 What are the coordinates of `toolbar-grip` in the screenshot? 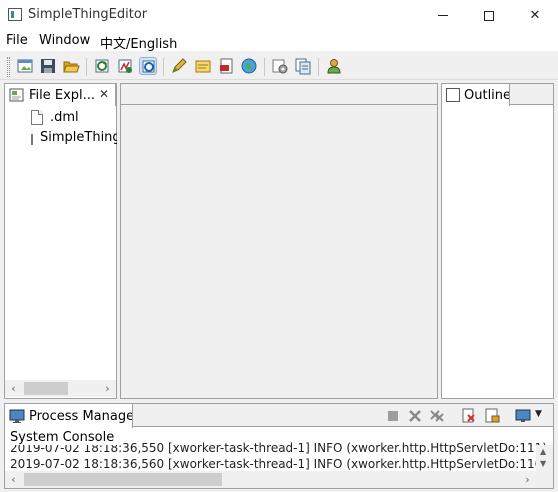 It's located at (8, 67).